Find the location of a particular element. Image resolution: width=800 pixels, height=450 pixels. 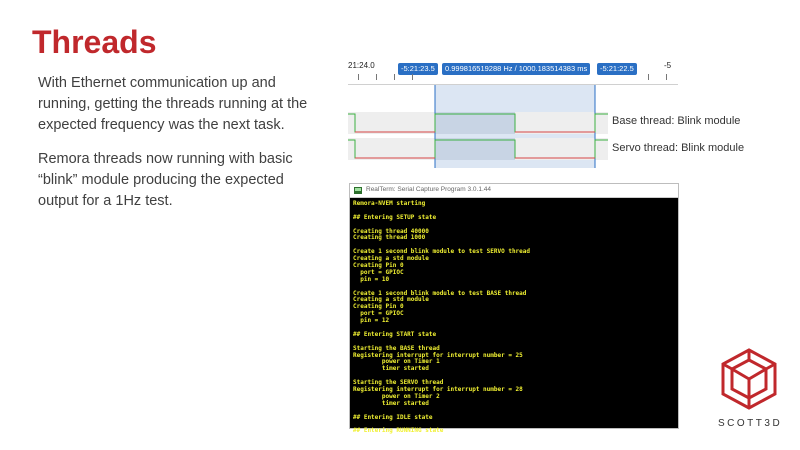

terminal-app-icon is located at coordinates (358, 190).